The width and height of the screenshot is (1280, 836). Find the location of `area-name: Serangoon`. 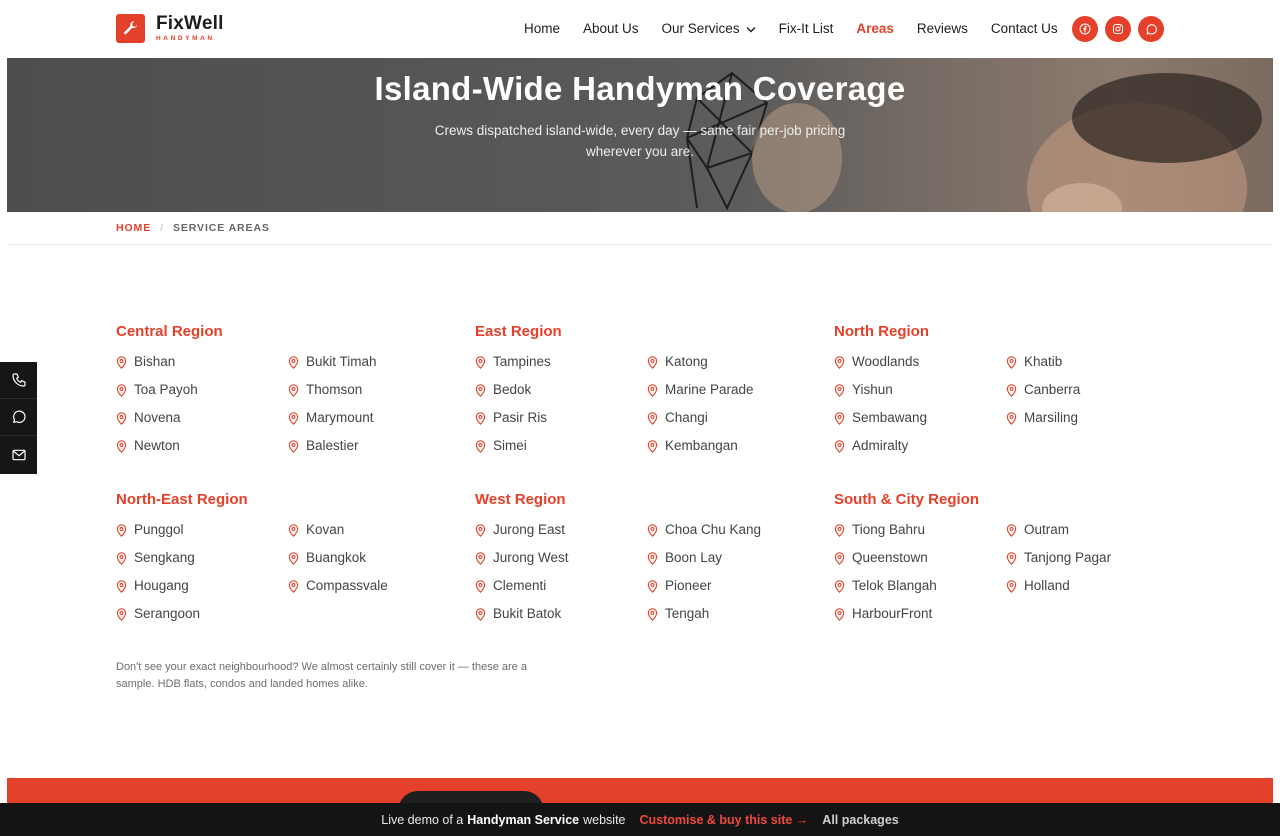

area-name: Serangoon is located at coordinates (167, 613).